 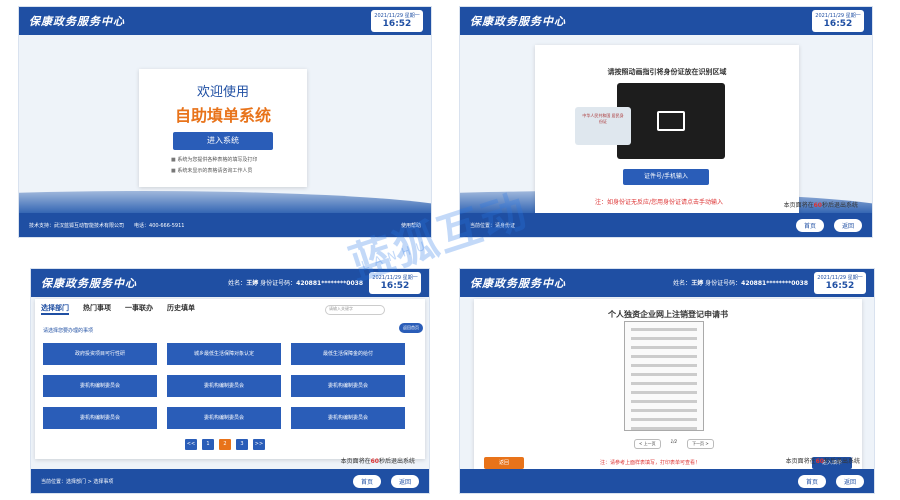 I want to click on phone: 电话：400-666-5911, so click(x=159, y=225).